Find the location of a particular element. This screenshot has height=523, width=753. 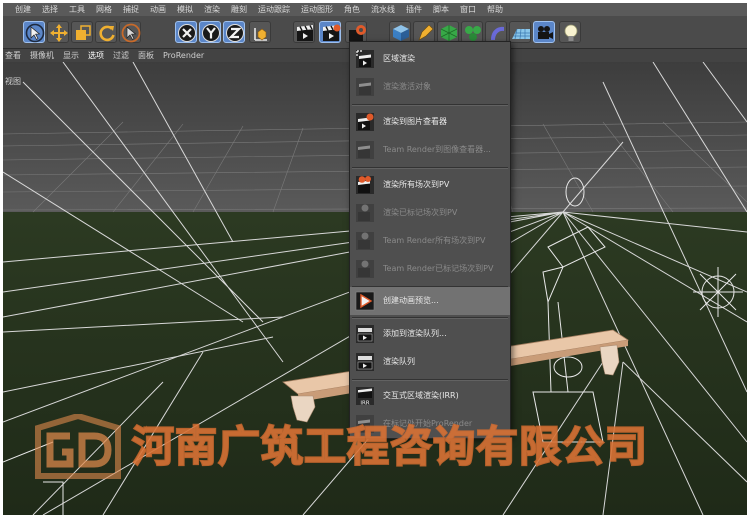

menu-item-team-render-marked-takes: Team Render已标记场次到PV is located at coordinates (430, 269).